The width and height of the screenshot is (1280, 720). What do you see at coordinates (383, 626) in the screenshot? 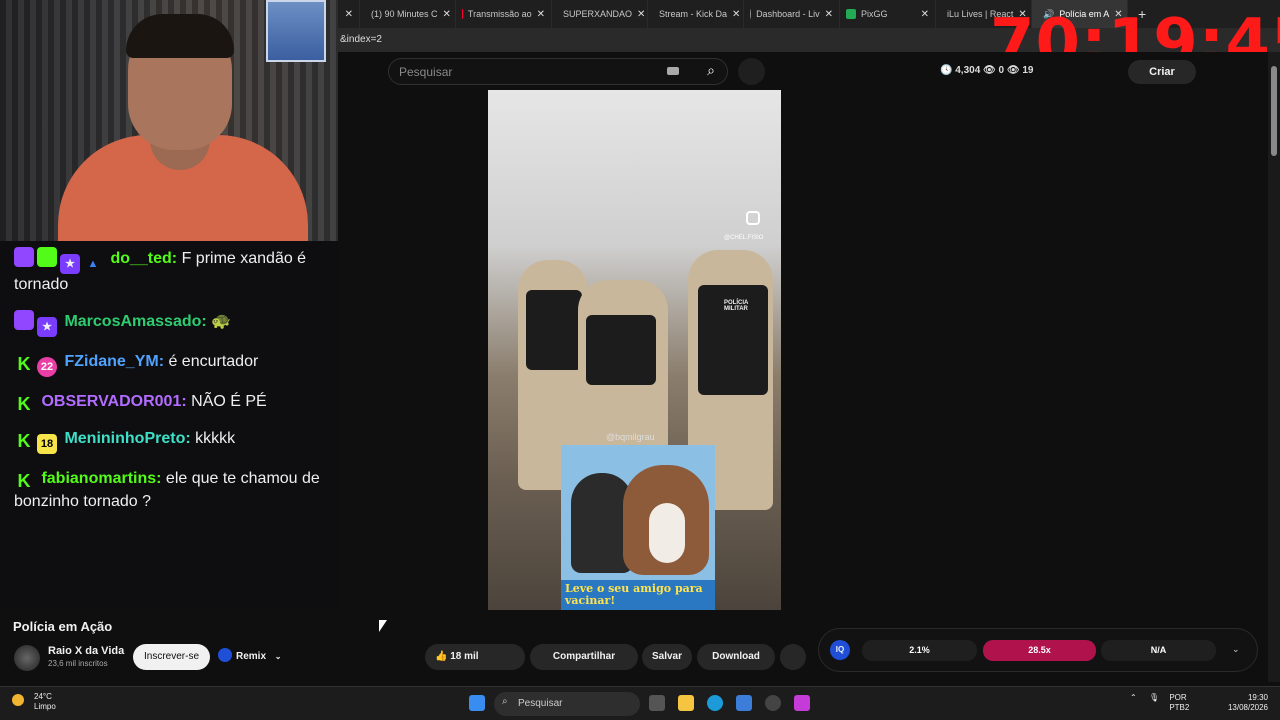
I see `mouse-cursor-icon` at bounding box center [383, 626].